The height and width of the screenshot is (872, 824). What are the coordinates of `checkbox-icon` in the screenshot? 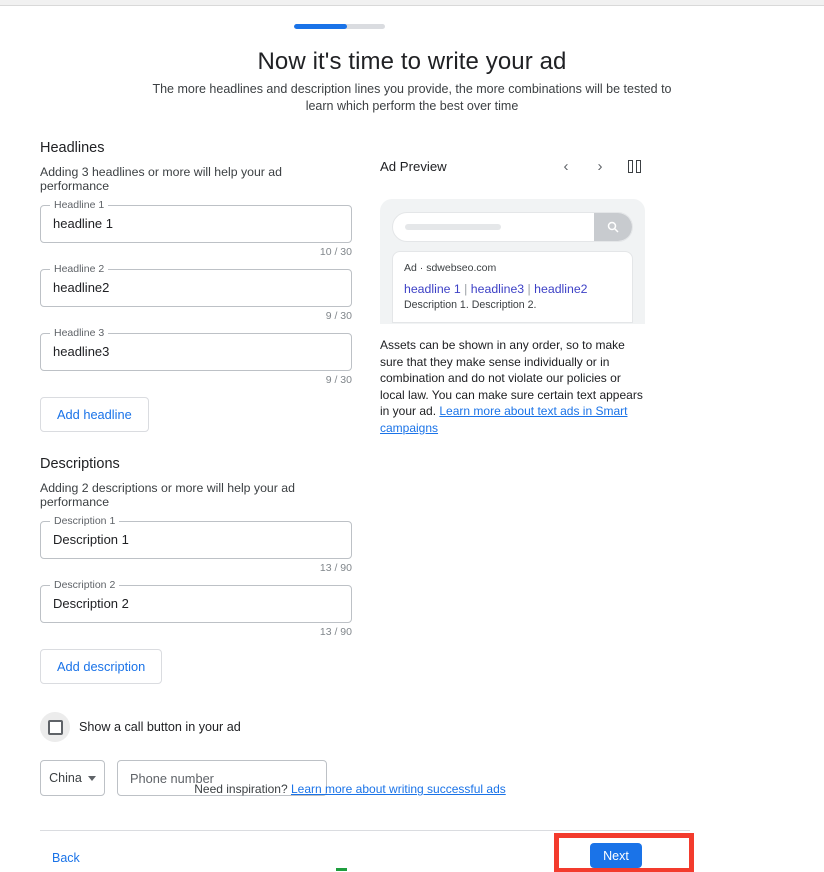 It's located at (55, 727).